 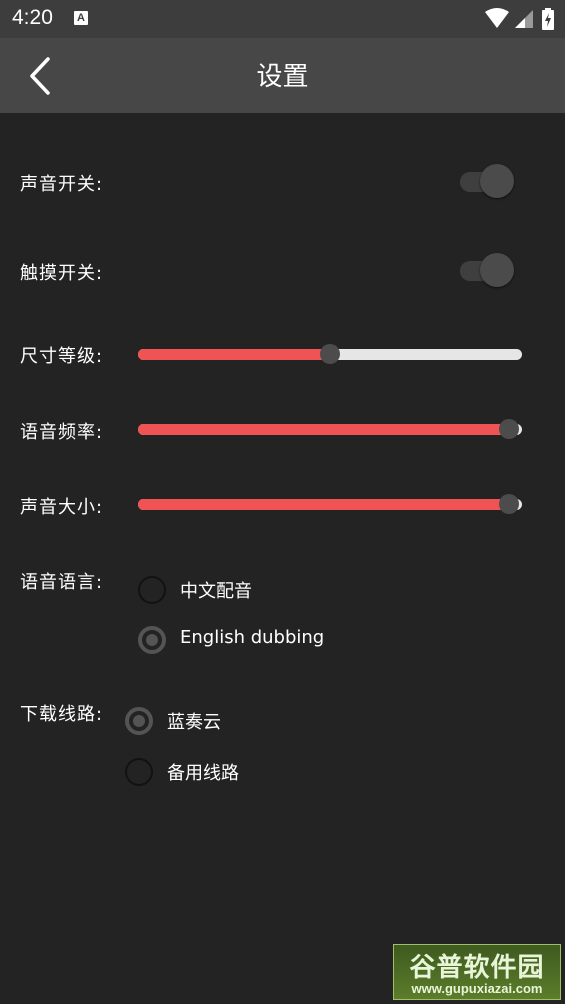 What do you see at coordinates (62, 714) in the screenshot?
I see `download-route-label: 下载线路:` at bounding box center [62, 714].